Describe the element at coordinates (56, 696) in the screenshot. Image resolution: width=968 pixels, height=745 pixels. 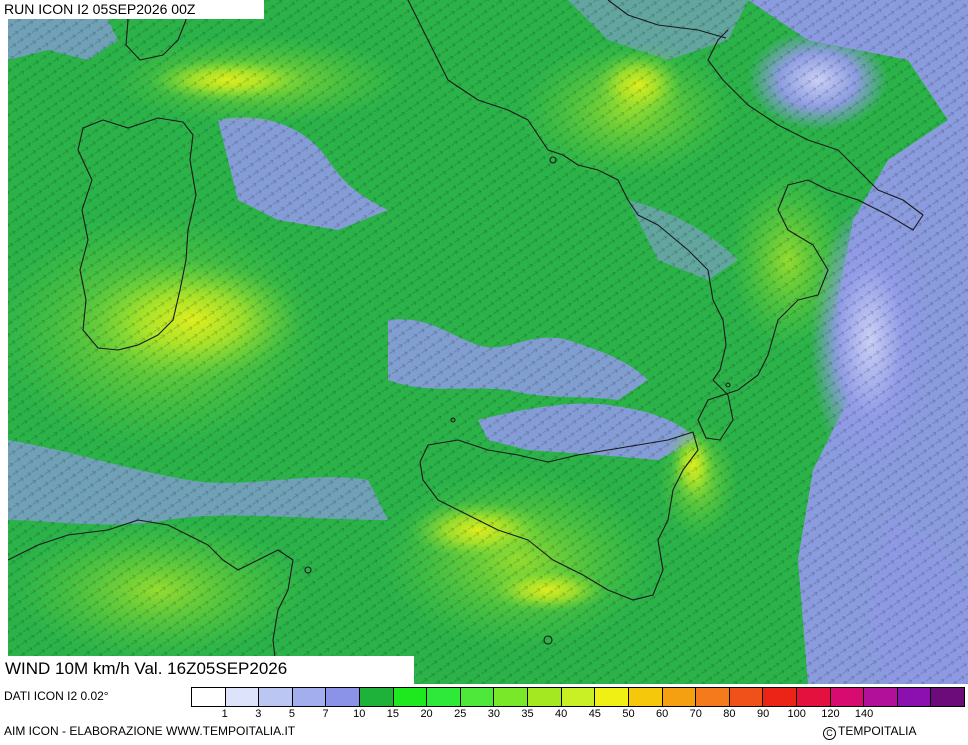
I see `source-label: DATI ICON I2 0.02°` at that location.